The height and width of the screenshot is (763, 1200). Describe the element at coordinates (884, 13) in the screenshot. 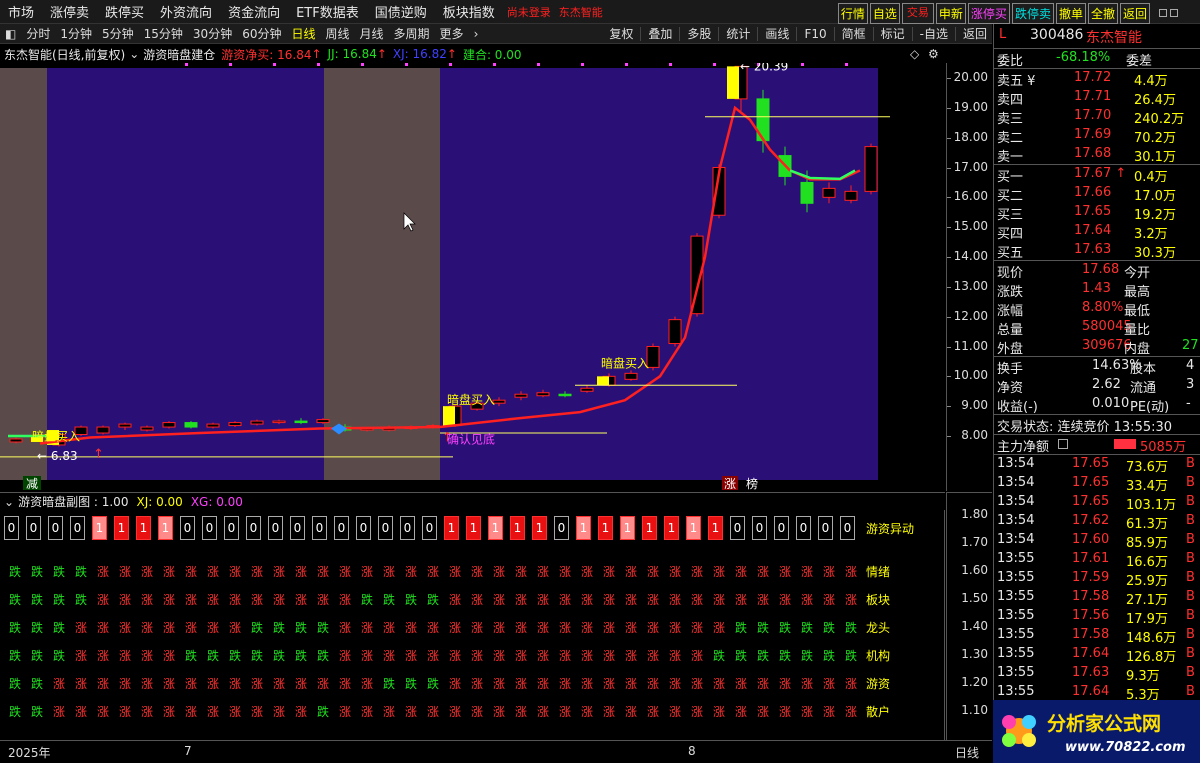

I see `quick-btn-watch: 自选` at that location.